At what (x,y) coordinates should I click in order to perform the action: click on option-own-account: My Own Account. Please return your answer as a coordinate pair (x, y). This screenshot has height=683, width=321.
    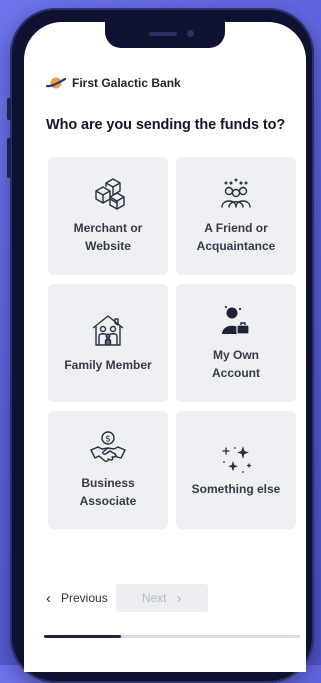
    Looking at the image, I should click on (236, 343).